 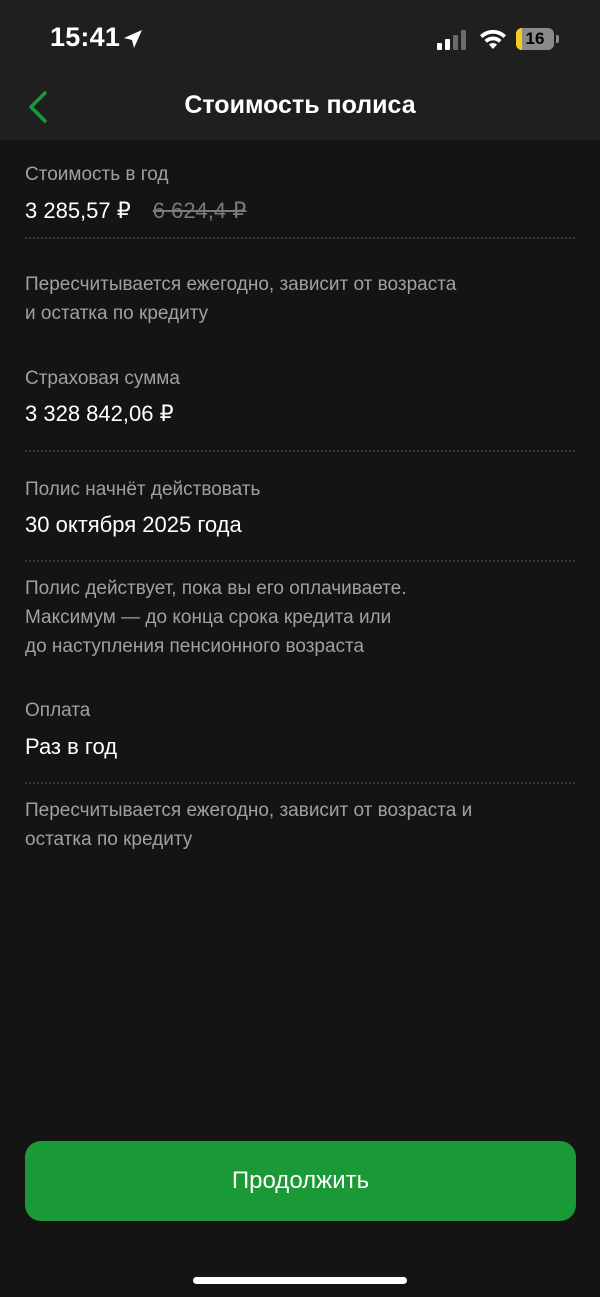 What do you see at coordinates (102, 378) in the screenshot?
I see `insured-sum-label: Страховая сумма` at bounding box center [102, 378].